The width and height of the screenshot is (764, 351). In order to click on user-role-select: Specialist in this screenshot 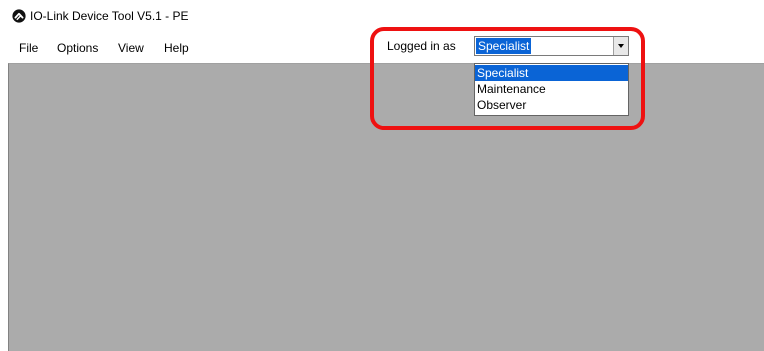, I will do `click(551, 46)`.